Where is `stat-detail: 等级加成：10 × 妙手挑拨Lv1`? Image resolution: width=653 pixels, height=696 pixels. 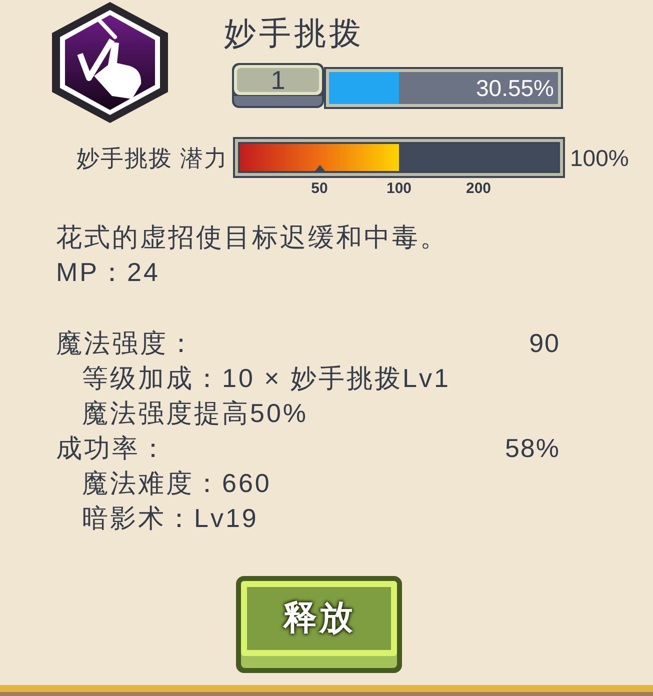 stat-detail: 等级加成：10 × 妙手挑拨Lv1 is located at coordinates (266, 378).